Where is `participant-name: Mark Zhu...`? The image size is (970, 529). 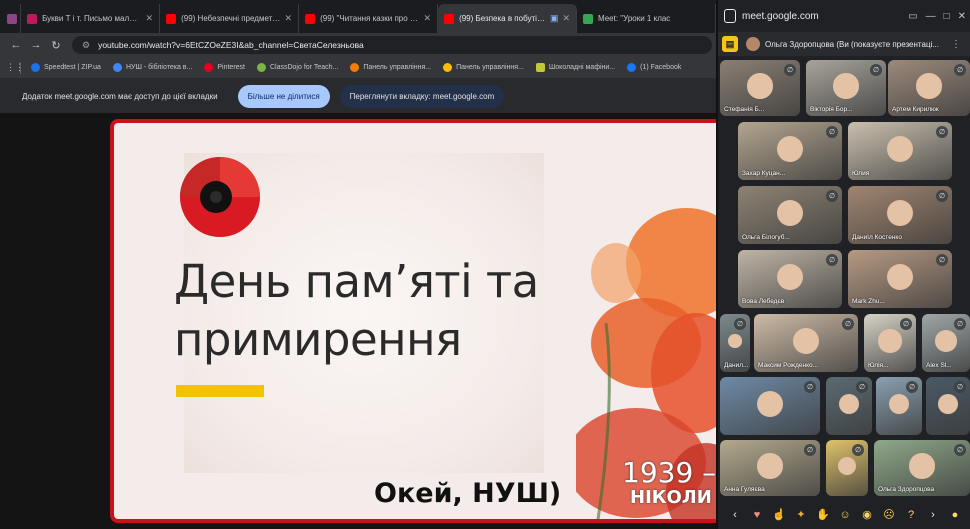
participant-name: Mark Zhu... is located at coordinates (868, 301).